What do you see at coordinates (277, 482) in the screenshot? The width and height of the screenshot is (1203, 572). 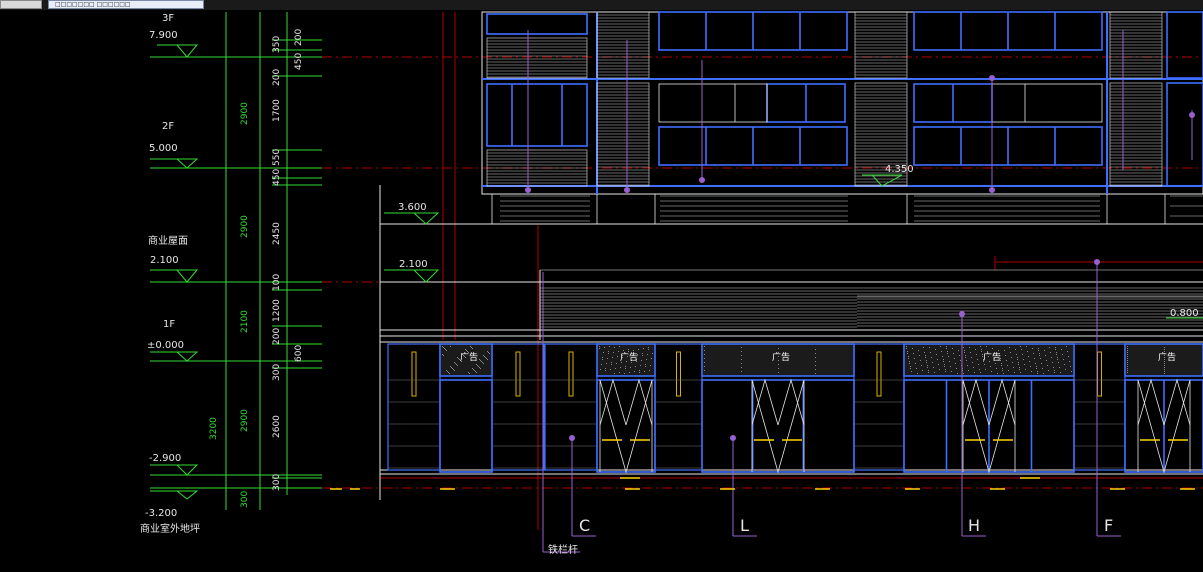 I see `dim-300-b: 300` at bounding box center [277, 482].